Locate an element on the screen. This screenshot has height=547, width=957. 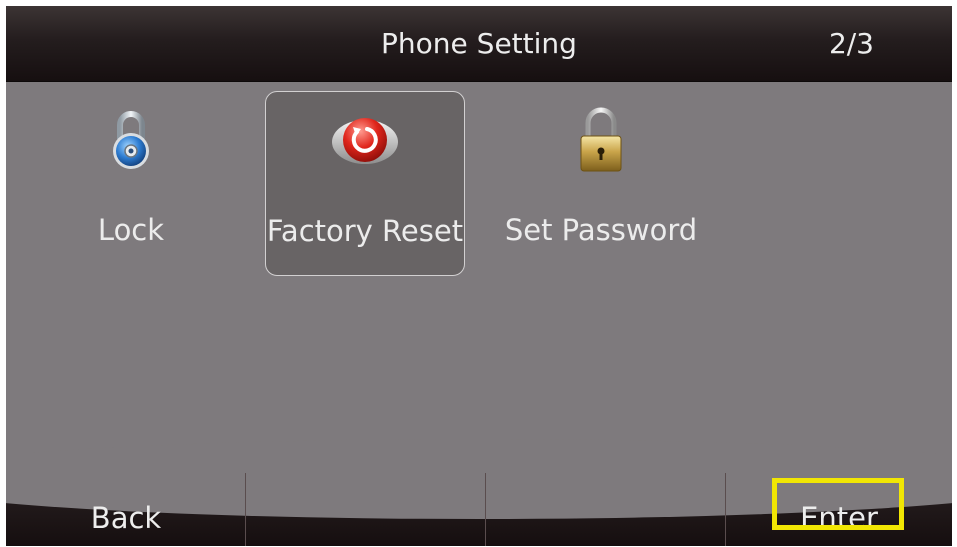
menu-item-label: Set Password is located at coordinates (601, 230).